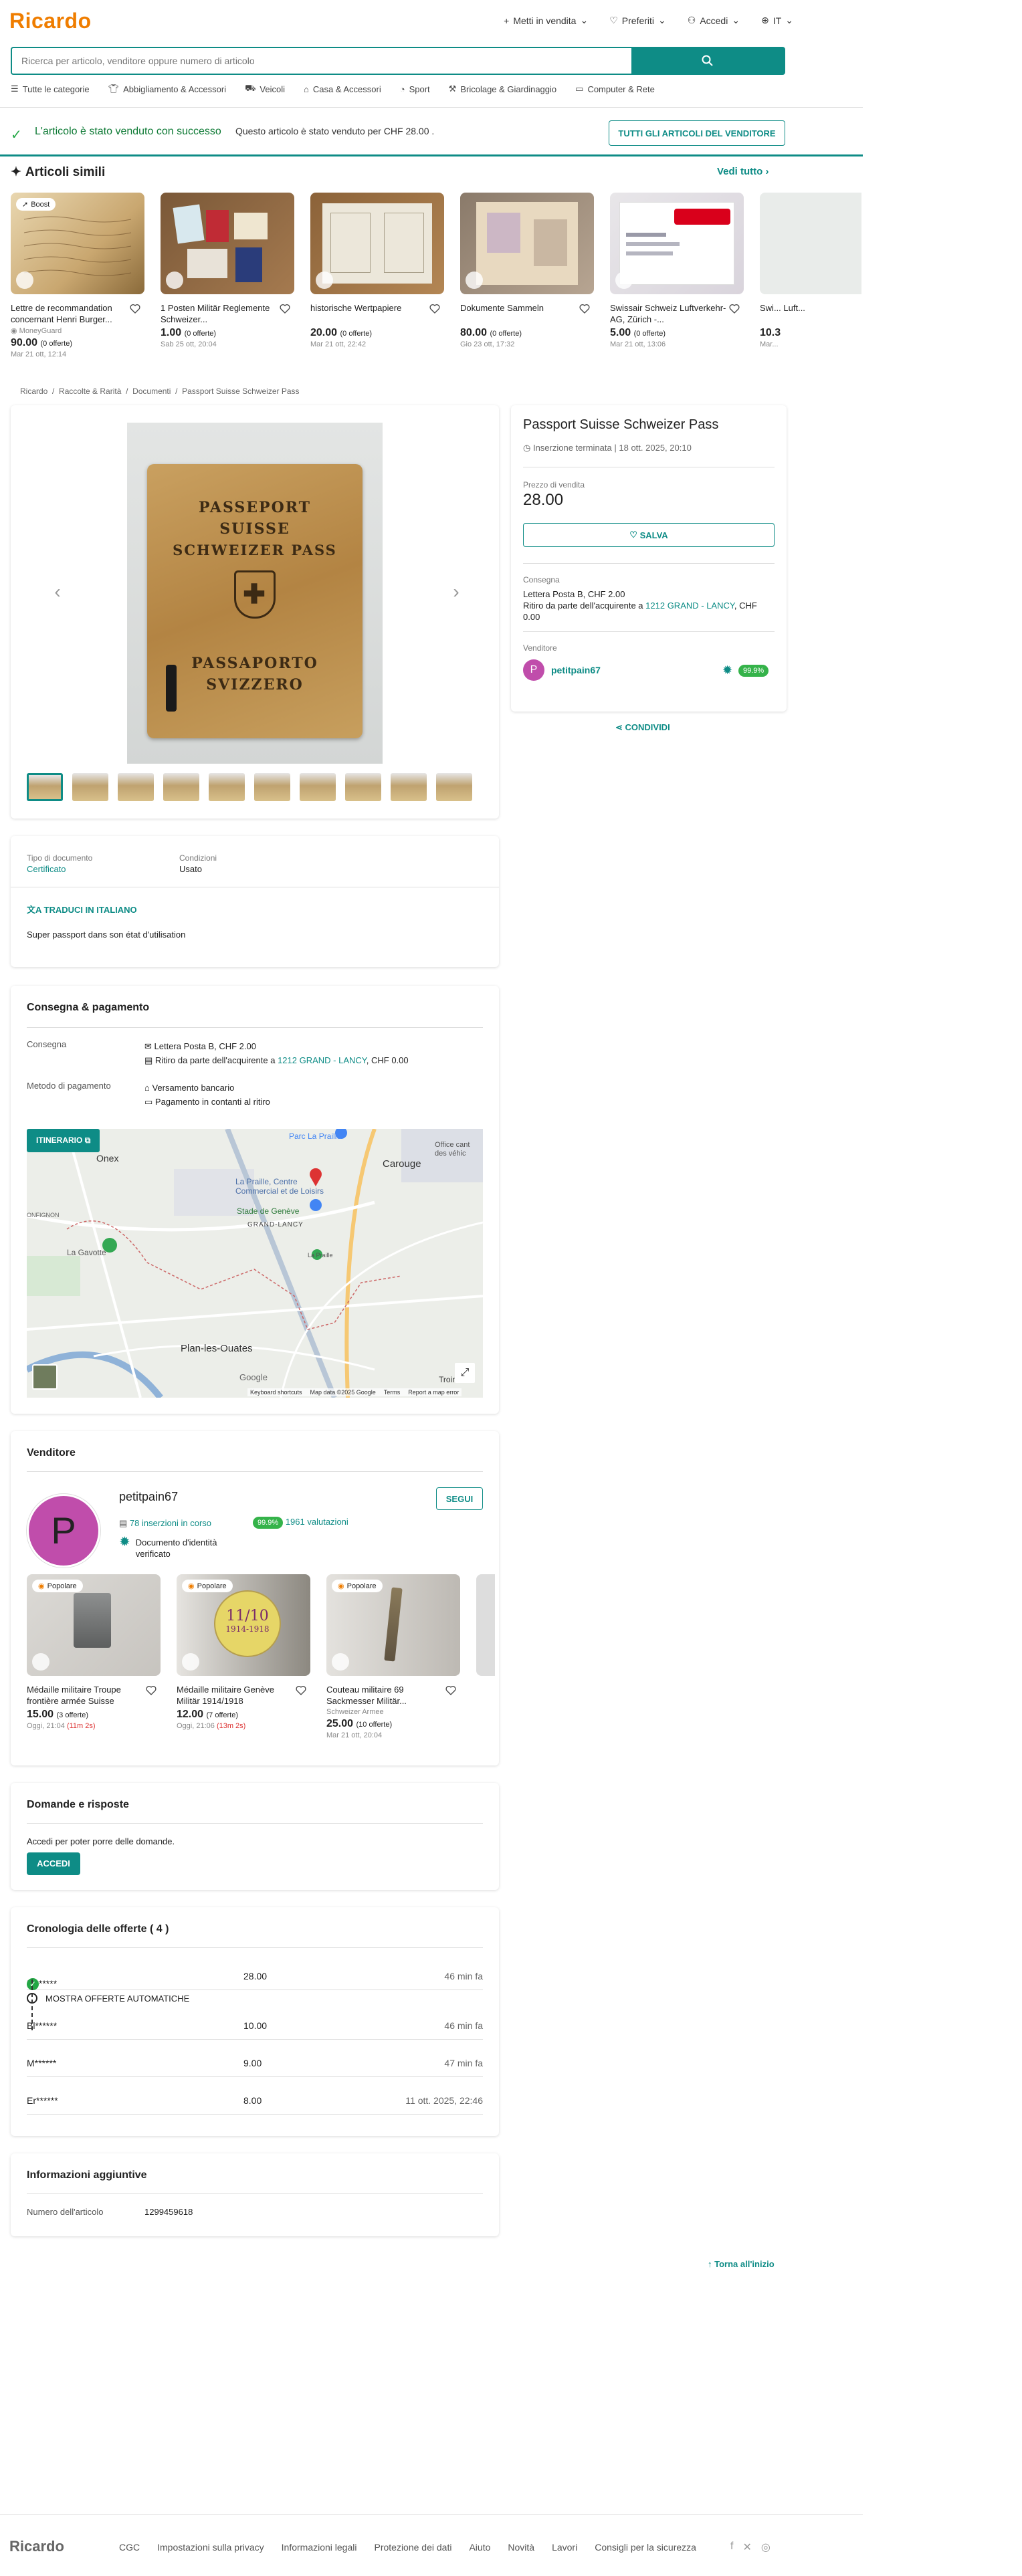  I want to click on map-footer-link: Terms, so click(392, 1393).